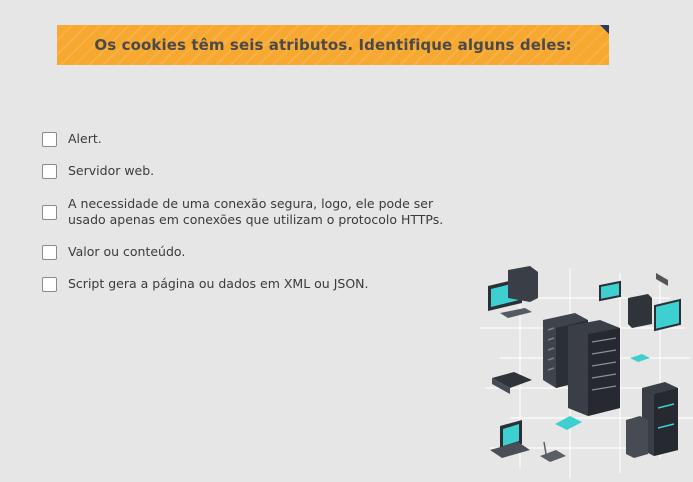  I want to click on option-label: Valor ou conteúdo., so click(127, 251).